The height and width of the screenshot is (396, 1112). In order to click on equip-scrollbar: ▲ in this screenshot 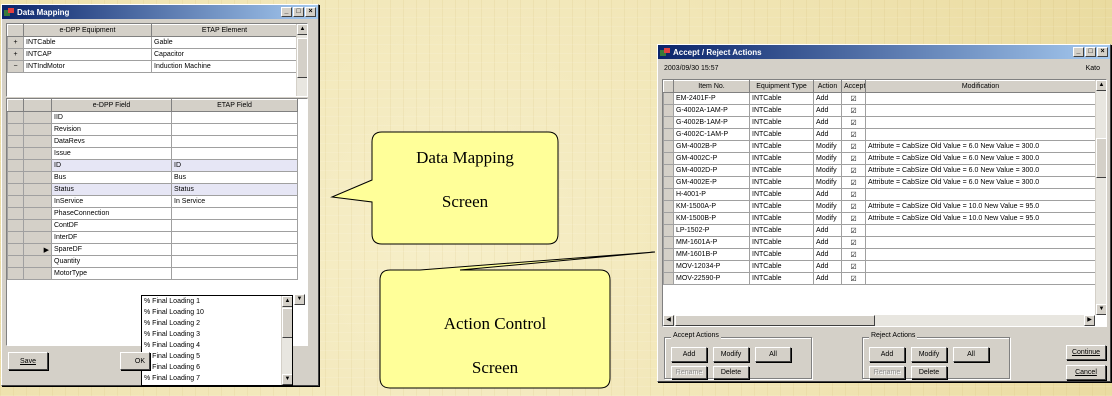, I will do `click(301, 60)`.